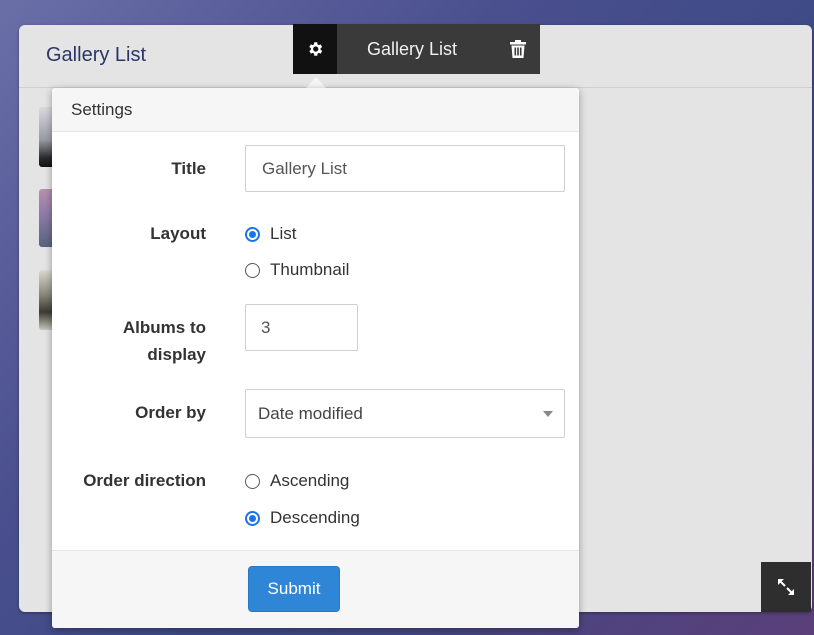 The height and width of the screenshot is (635, 814). I want to click on order-direction-ascending: Ascending, so click(297, 481).